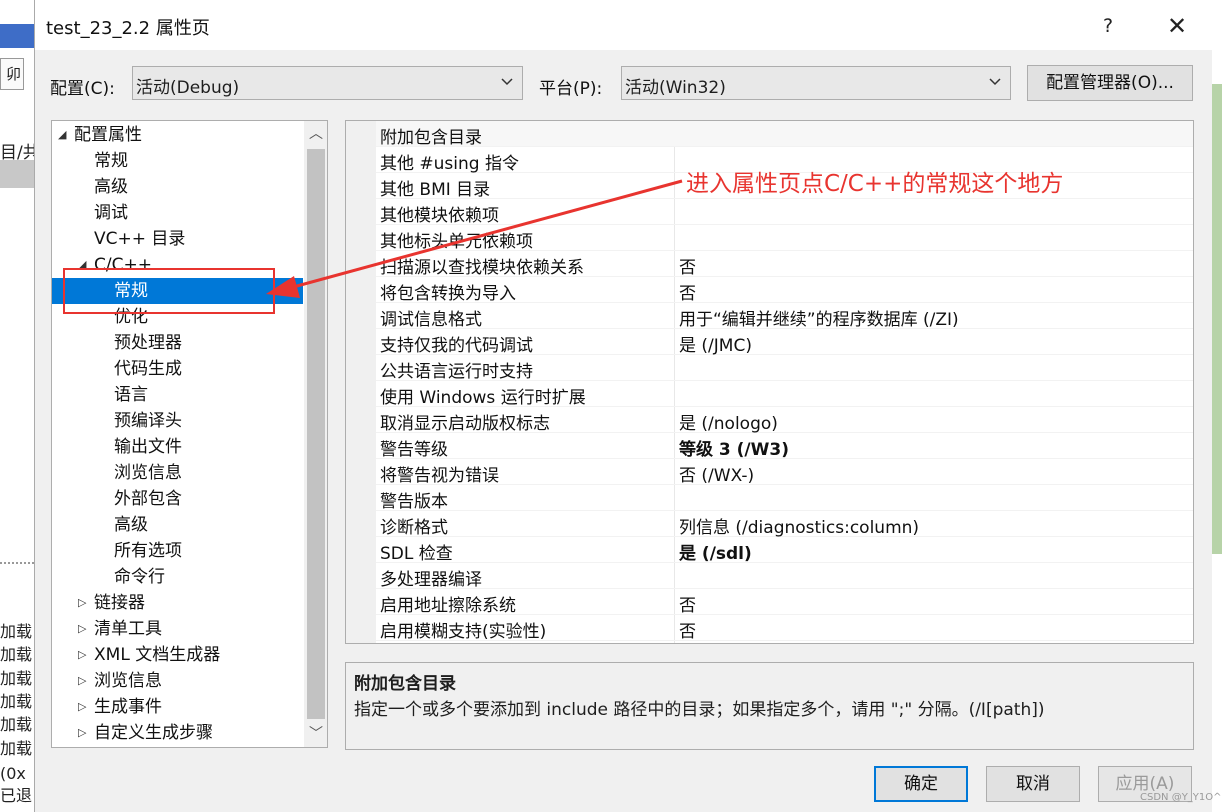 Image resolution: width=1222 pixels, height=812 pixels. Describe the element at coordinates (875, 184) in the screenshot. I see `annotation-text: 进入属性页点C/C++的常规这个地方` at that location.